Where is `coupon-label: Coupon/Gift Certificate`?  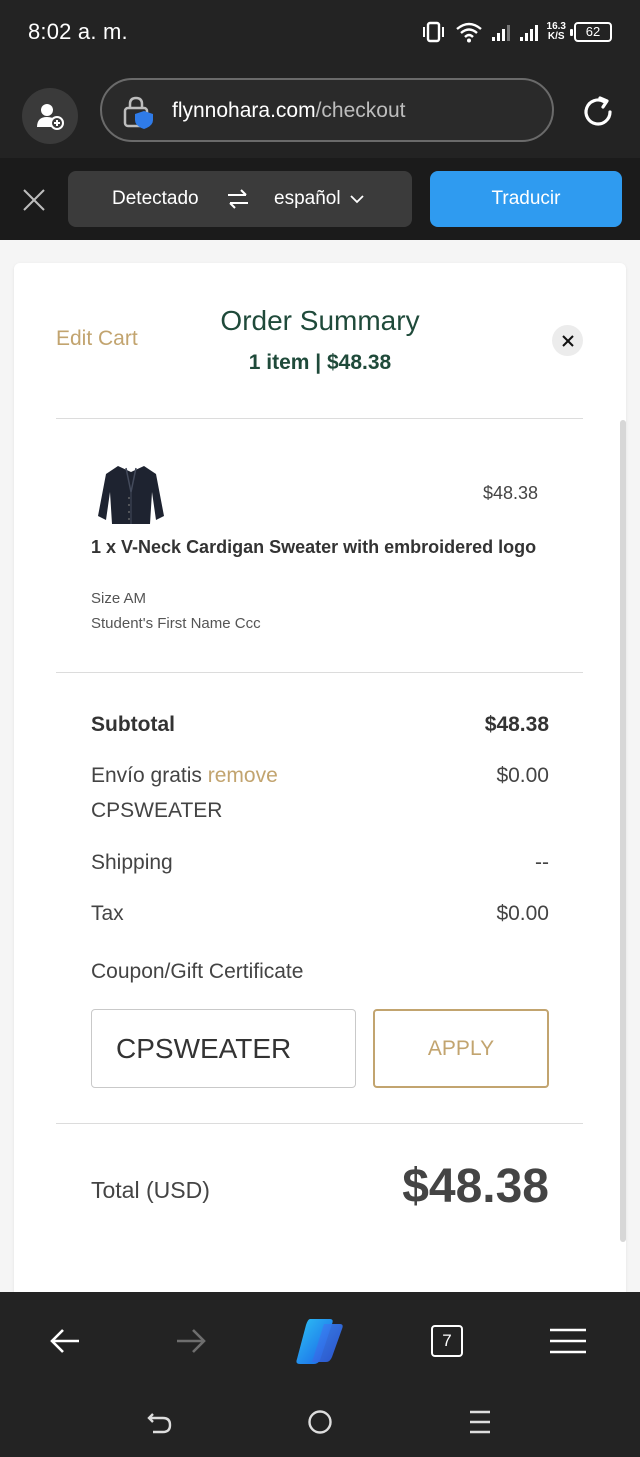 coupon-label: Coupon/Gift Certificate is located at coordinates (197, 971).